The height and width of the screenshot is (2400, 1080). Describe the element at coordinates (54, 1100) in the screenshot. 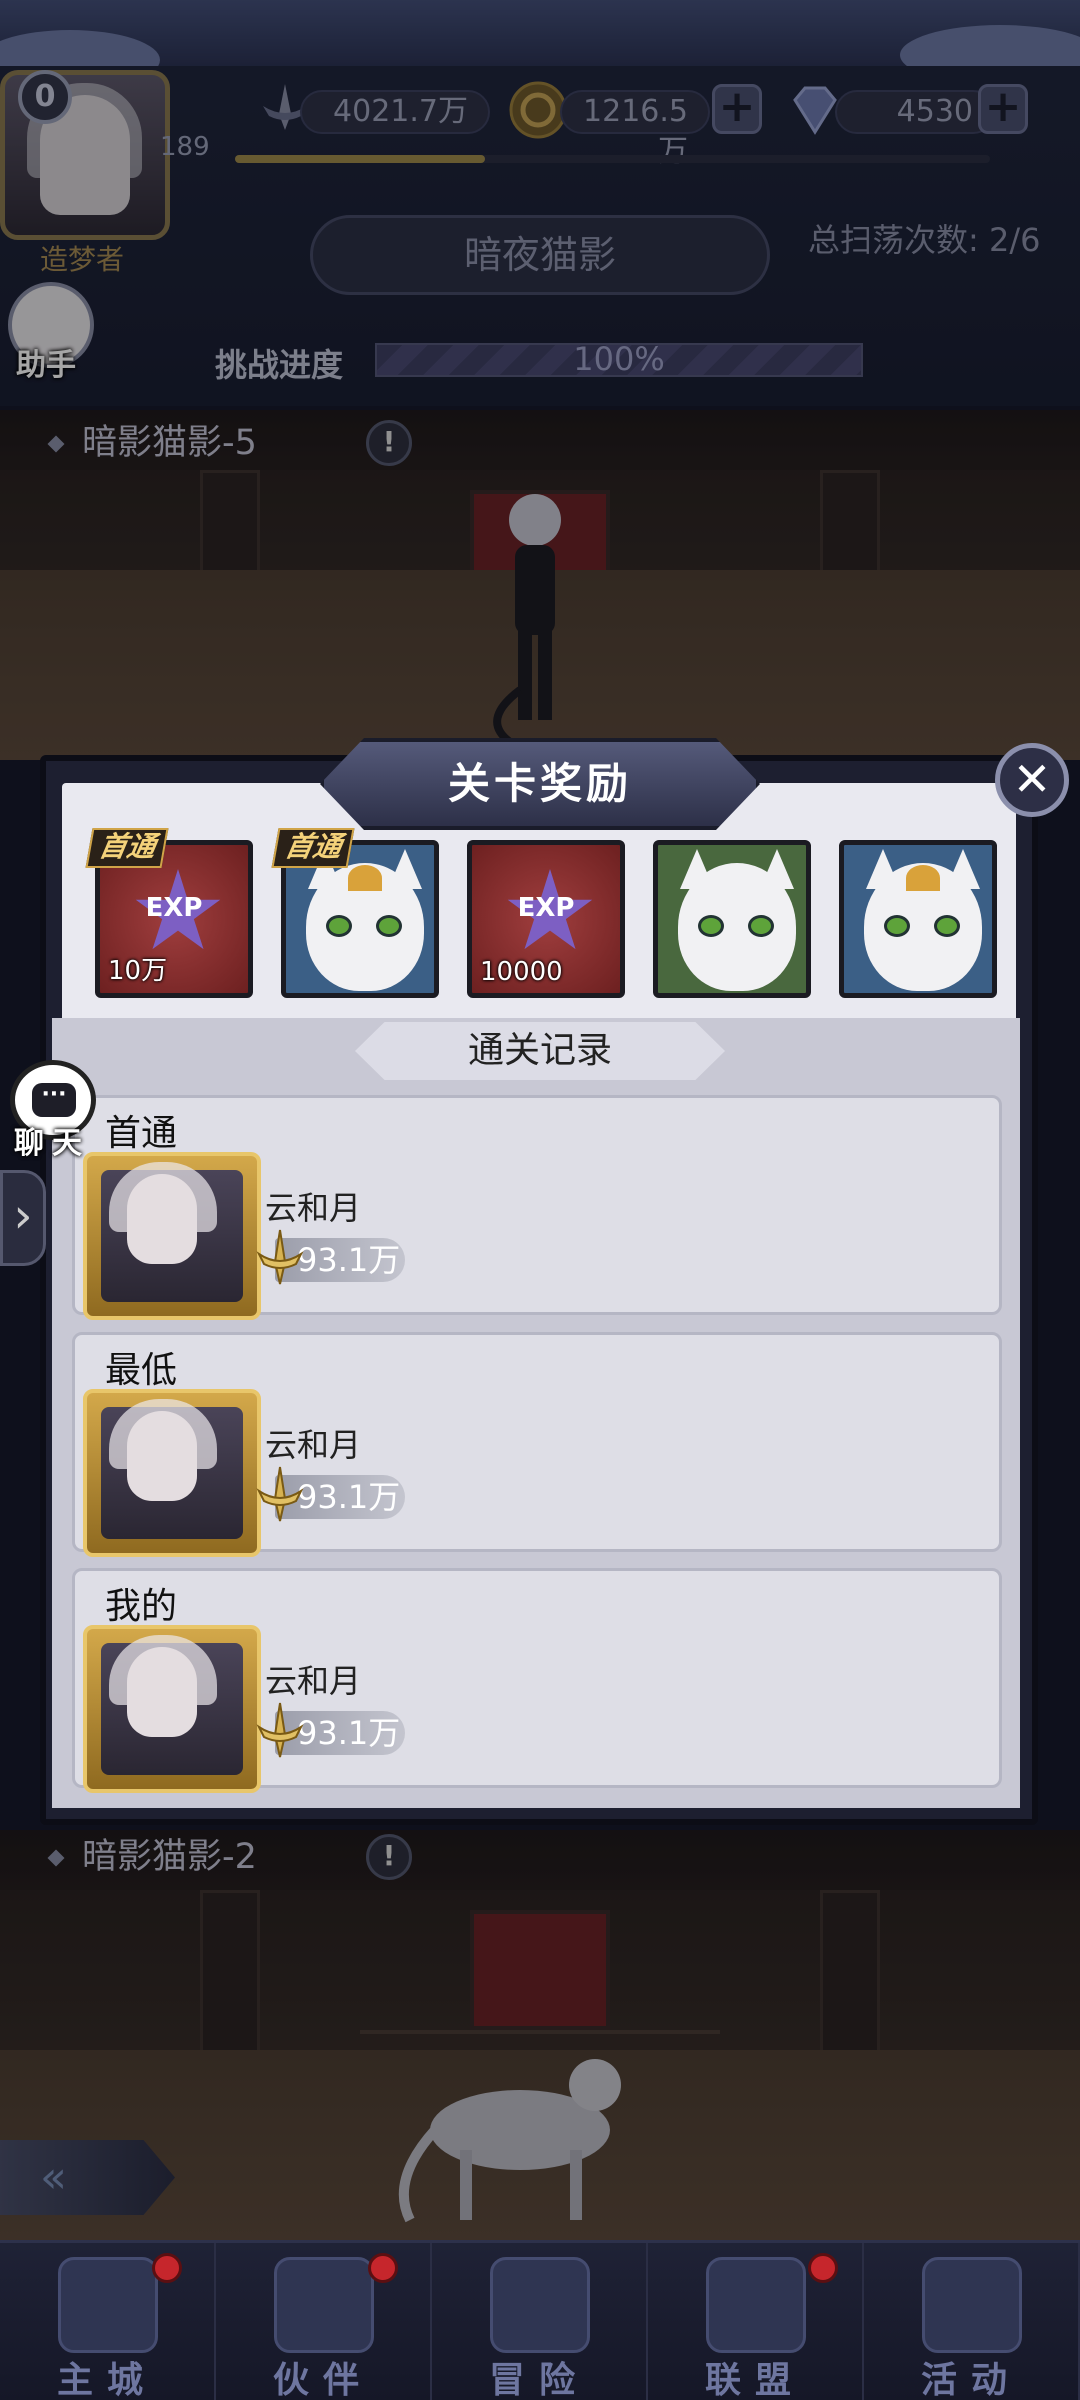

I see `chat-bubble-icon: ···` at that location.